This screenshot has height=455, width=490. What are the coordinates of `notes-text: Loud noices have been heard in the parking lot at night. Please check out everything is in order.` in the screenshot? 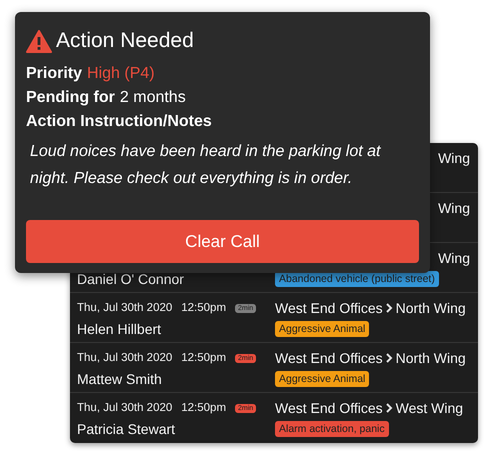 It's located at (206, 165).